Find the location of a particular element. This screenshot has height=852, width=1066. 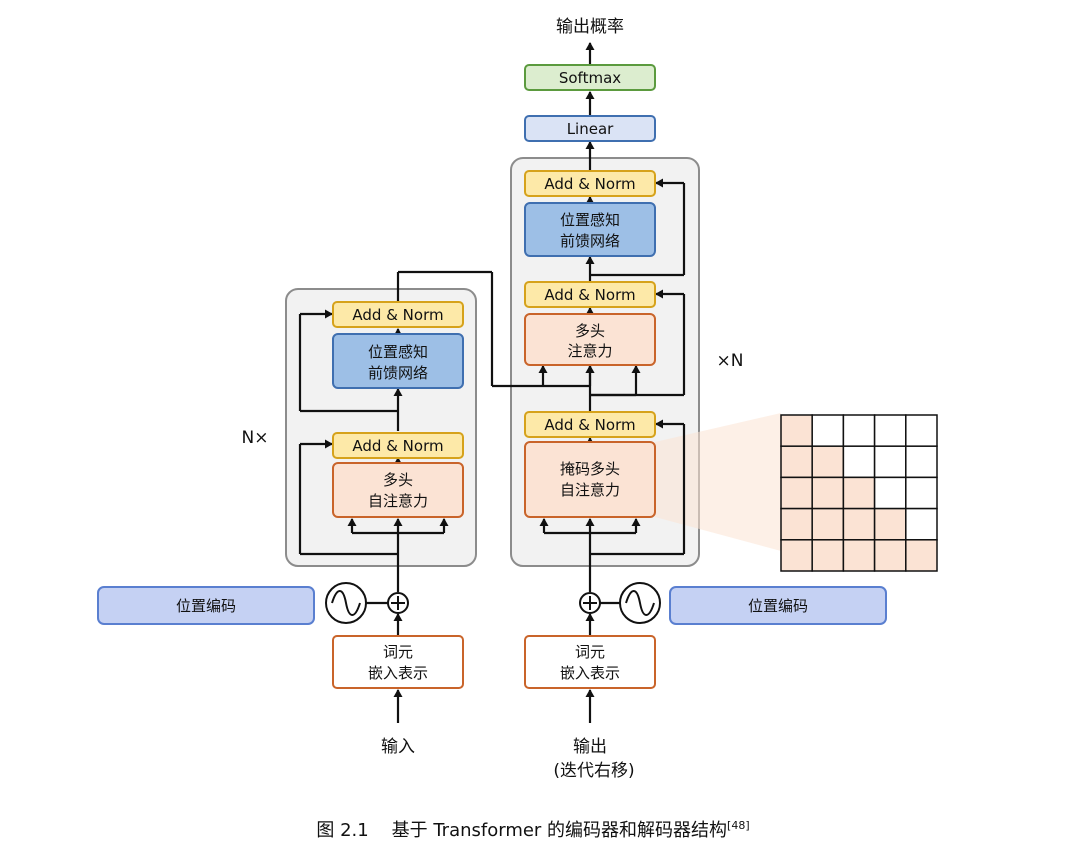

decoder-input-label-1: 输出 is located at coordinates (590, 747).